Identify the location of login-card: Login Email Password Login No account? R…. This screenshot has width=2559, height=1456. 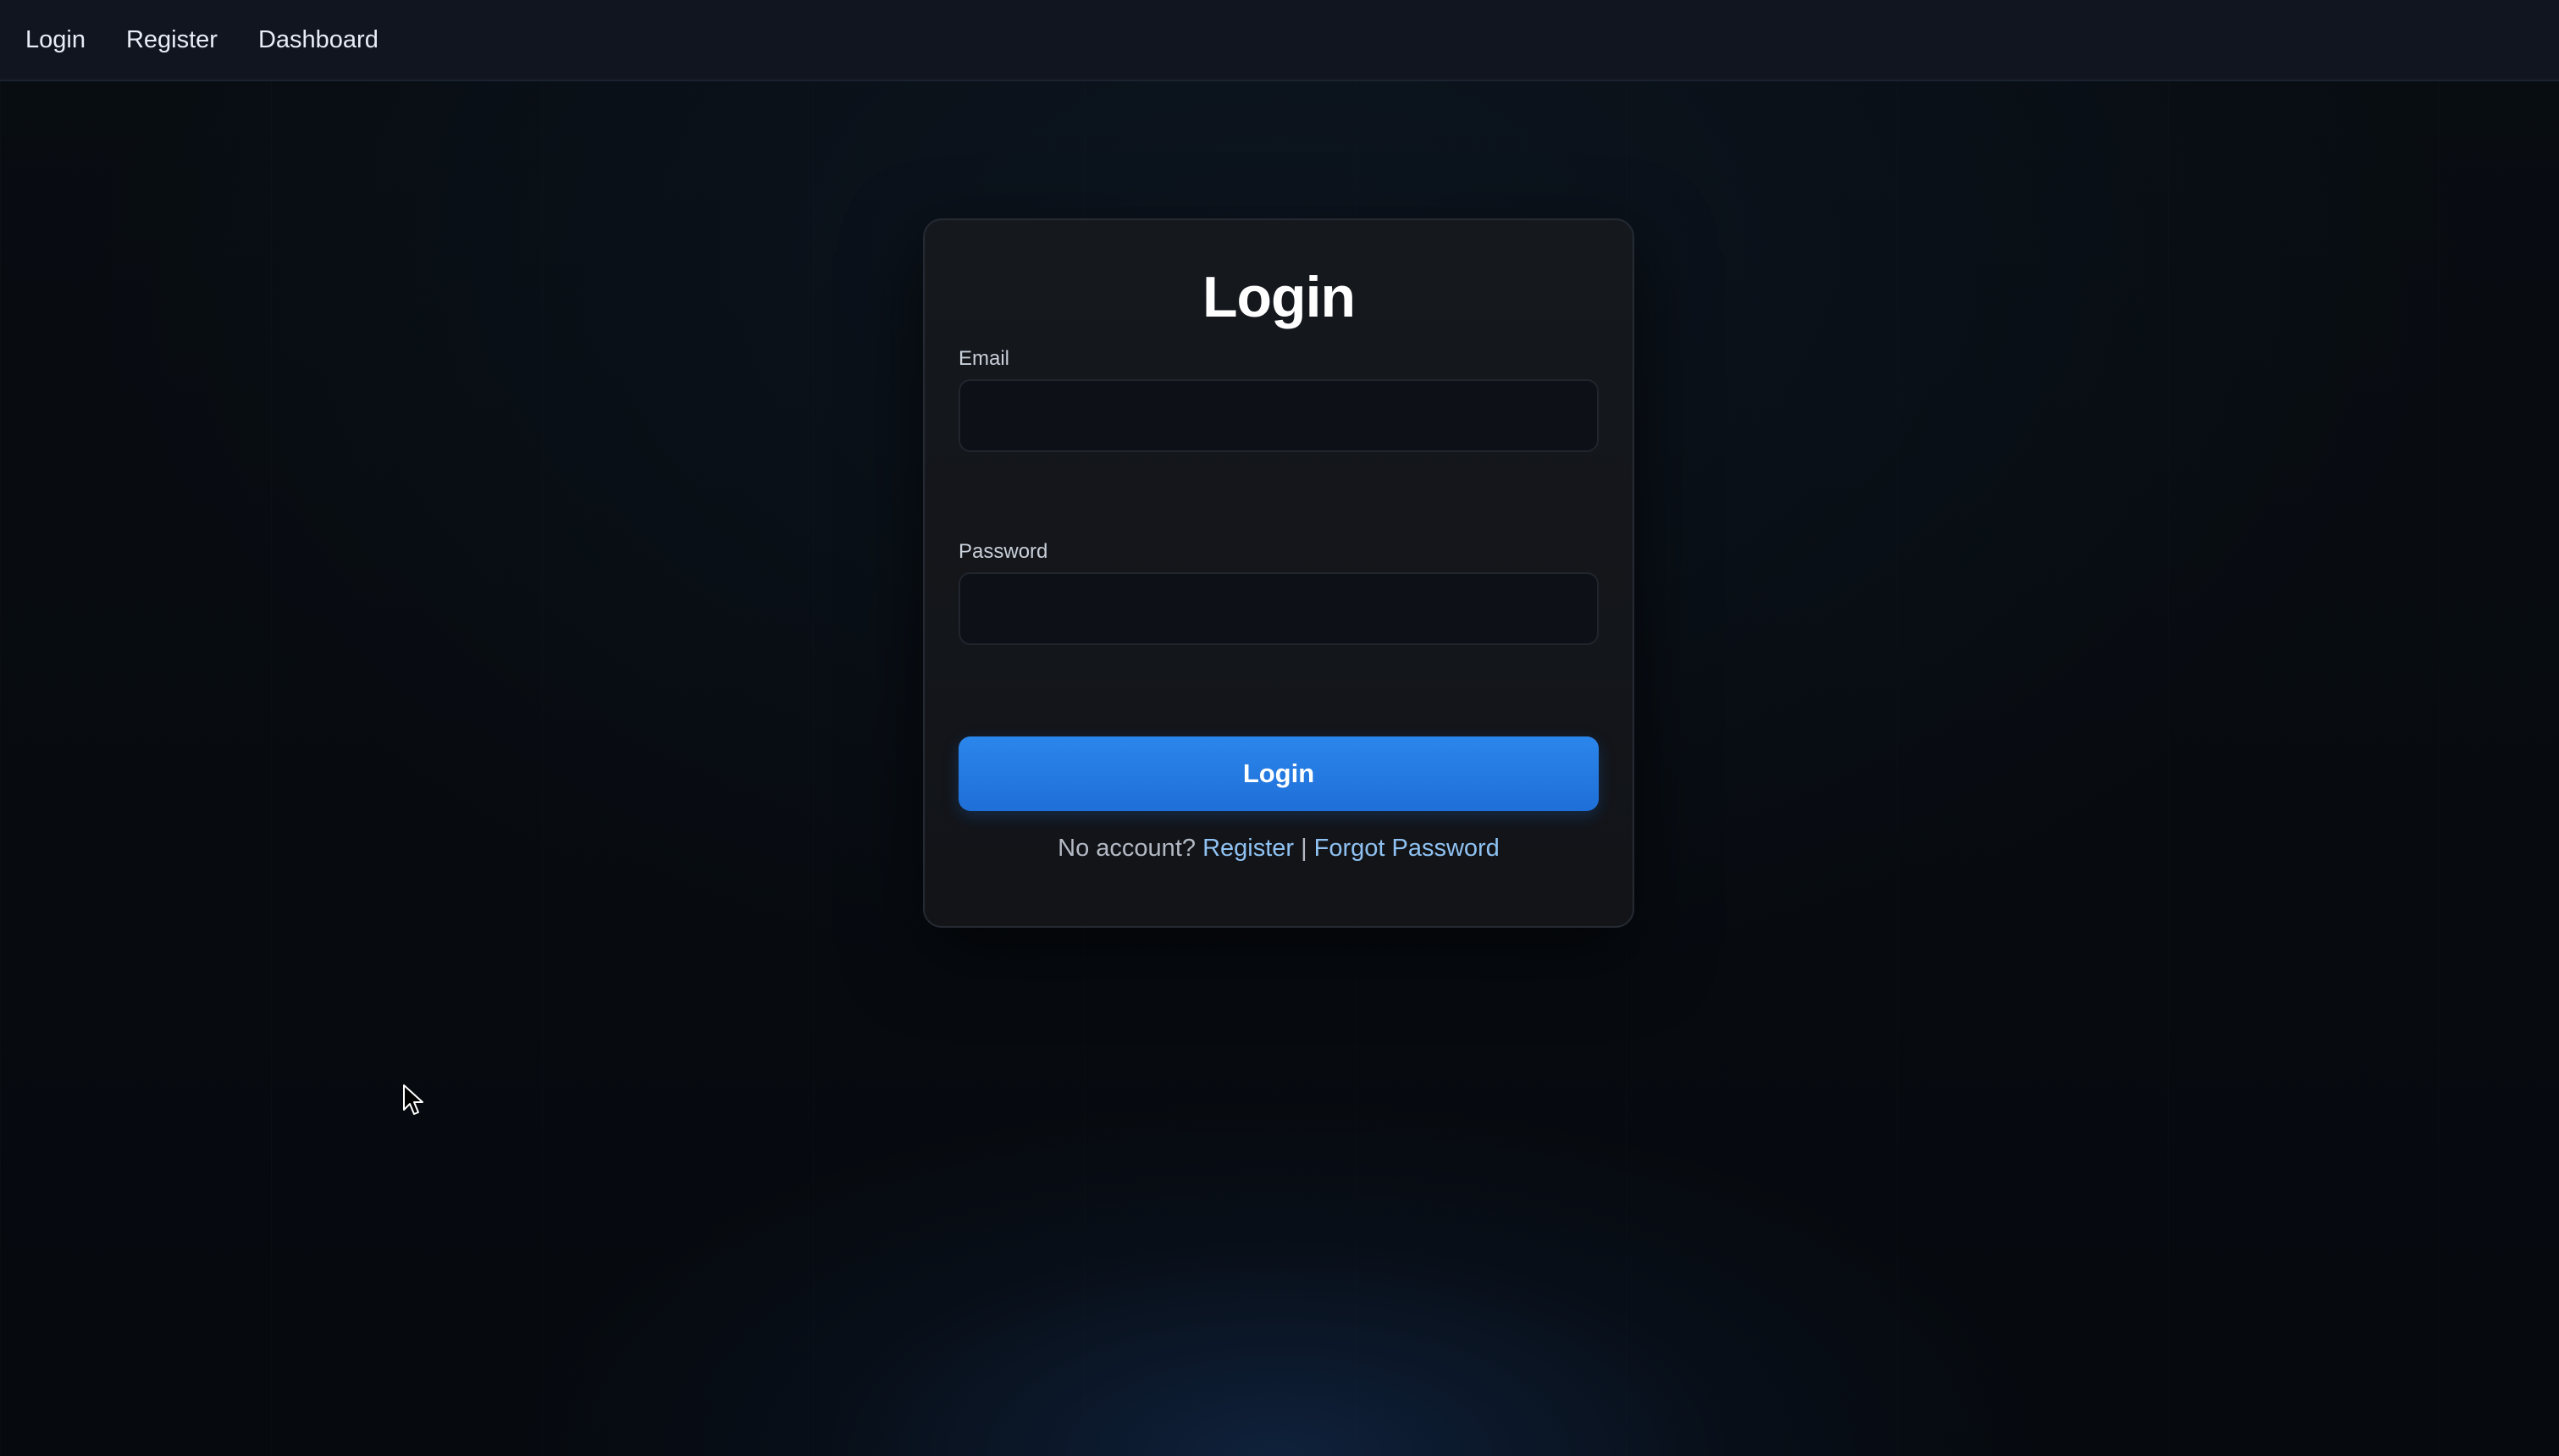
(1279, 573).